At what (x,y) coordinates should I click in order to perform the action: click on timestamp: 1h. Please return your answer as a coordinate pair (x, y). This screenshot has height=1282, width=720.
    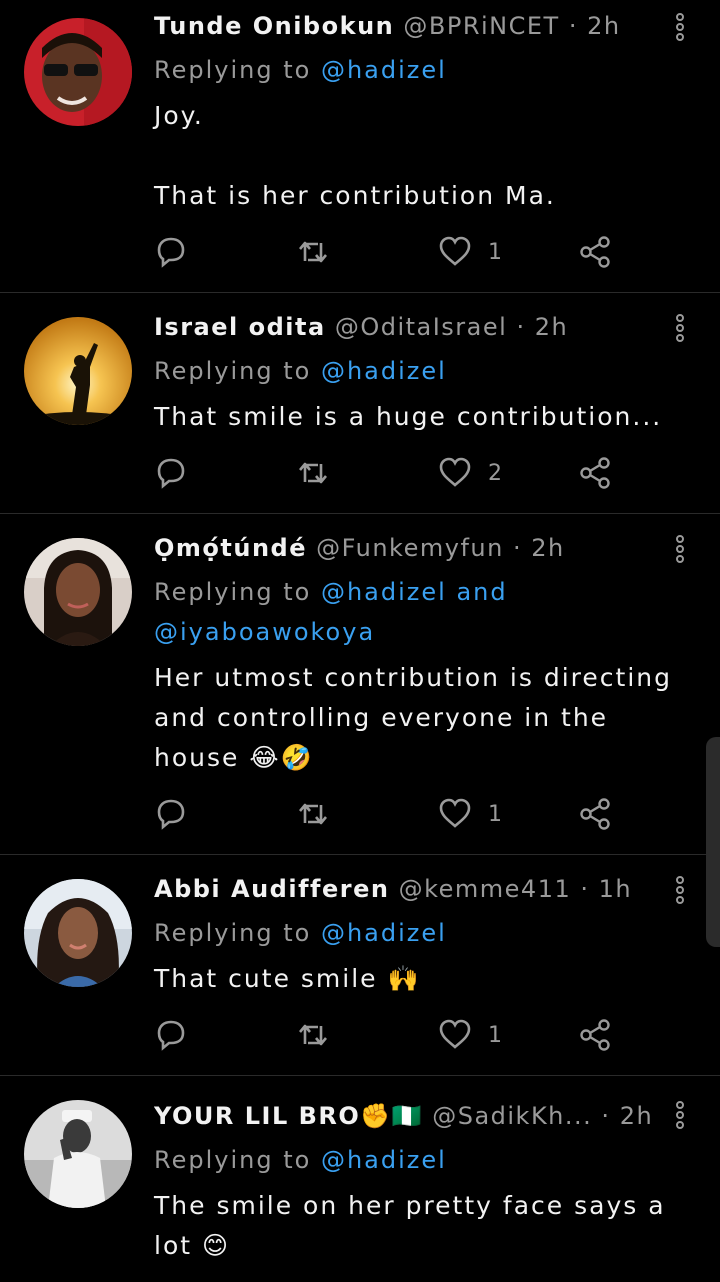
    Looking at the image, I should click on (615, 889).